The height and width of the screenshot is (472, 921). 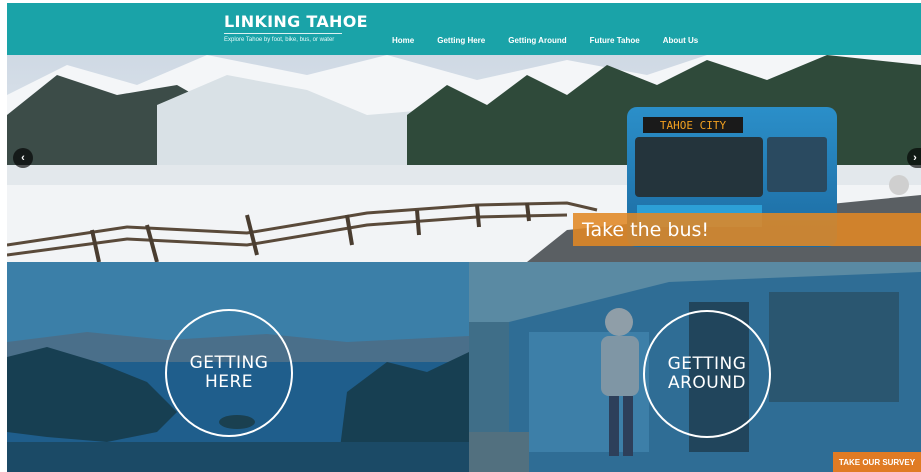 What do you see at coordinates (283, 33) in the screenshot?
I see `logo-divider` at bounding box center [283, 33].